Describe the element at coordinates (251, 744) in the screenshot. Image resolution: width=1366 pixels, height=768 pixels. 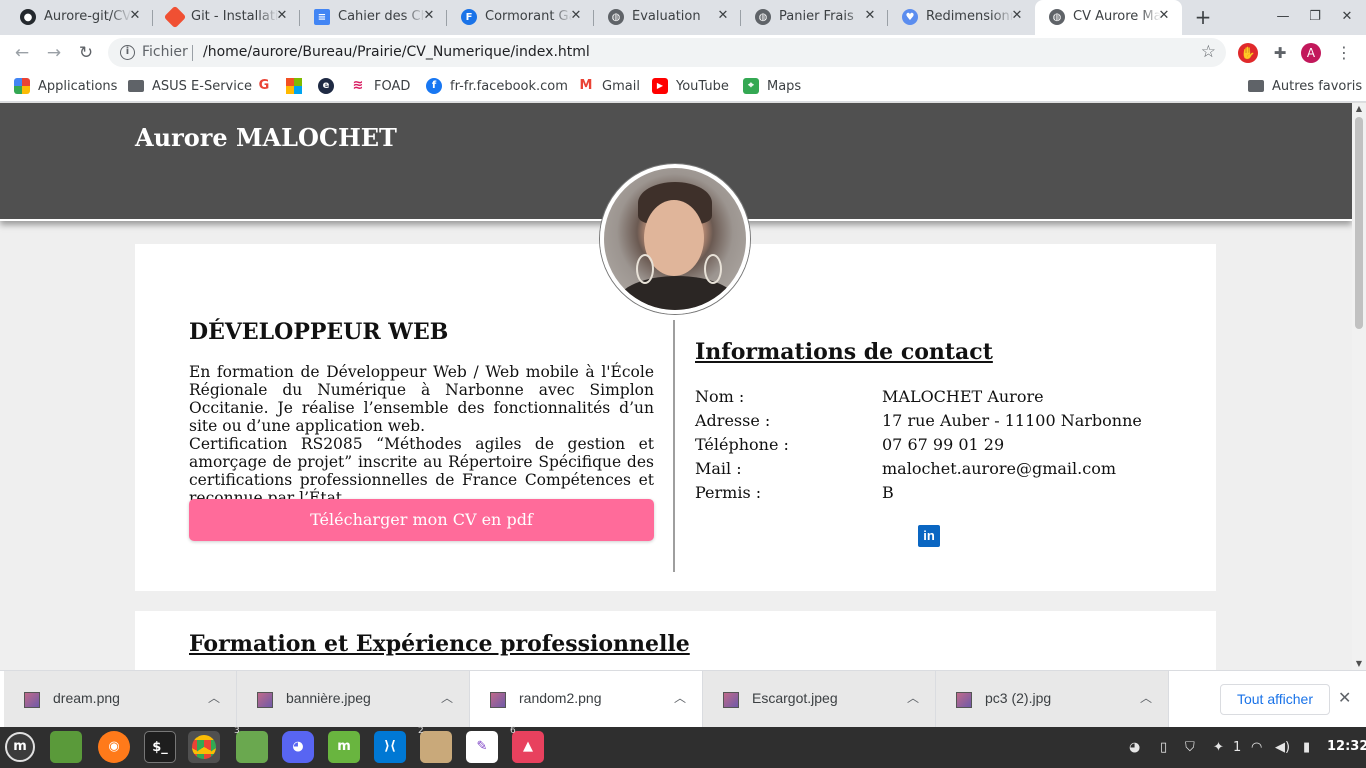
I see `files-icon: 3` at that location.